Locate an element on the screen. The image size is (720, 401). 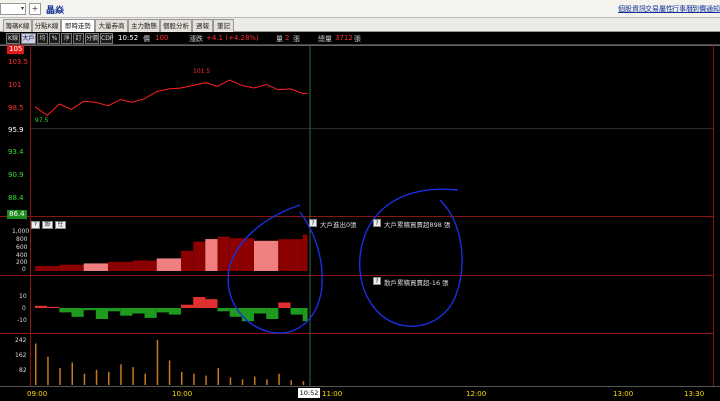
cursor-time-label: 10:52 is located at coordinates (309, 393).